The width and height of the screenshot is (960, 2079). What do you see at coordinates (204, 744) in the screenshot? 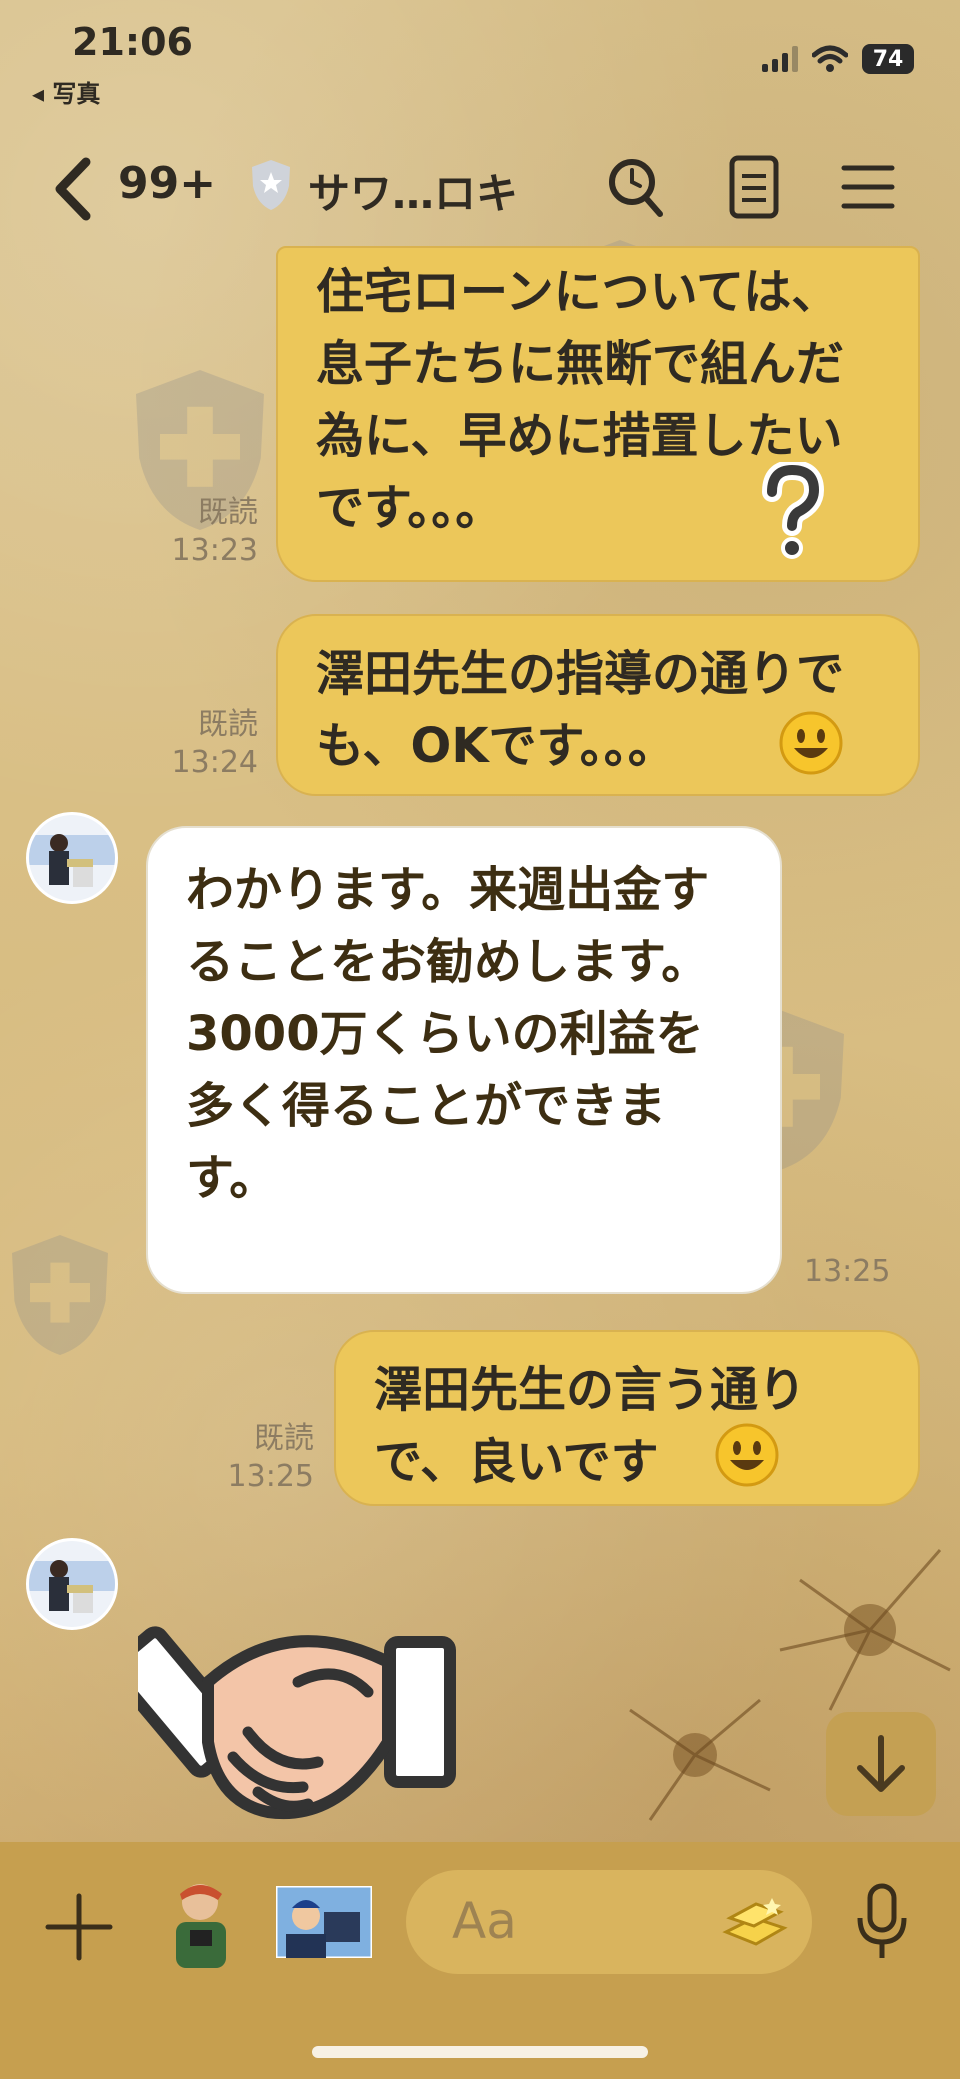
I see `message-meta: 既読 13:24` at bounding box center [204, 744].